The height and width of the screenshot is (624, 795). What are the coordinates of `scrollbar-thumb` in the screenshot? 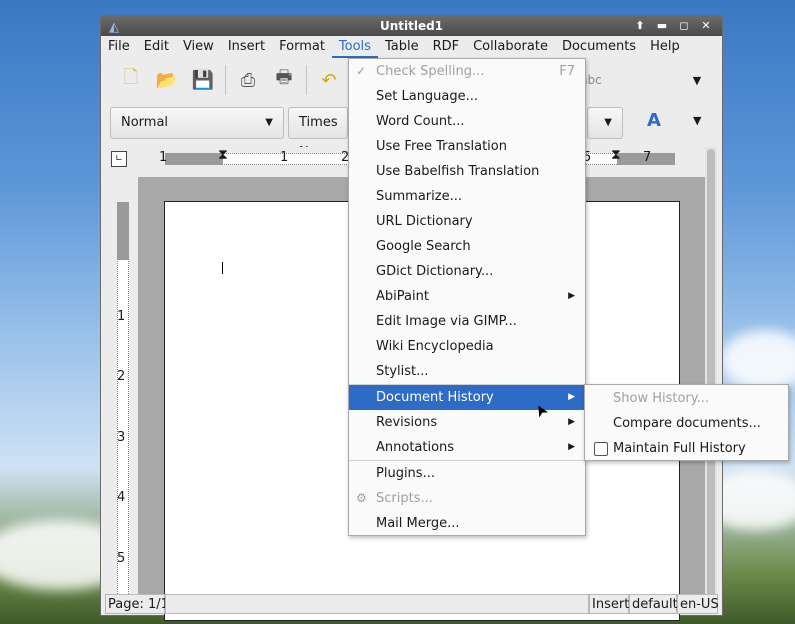 It's located at (711, 375).